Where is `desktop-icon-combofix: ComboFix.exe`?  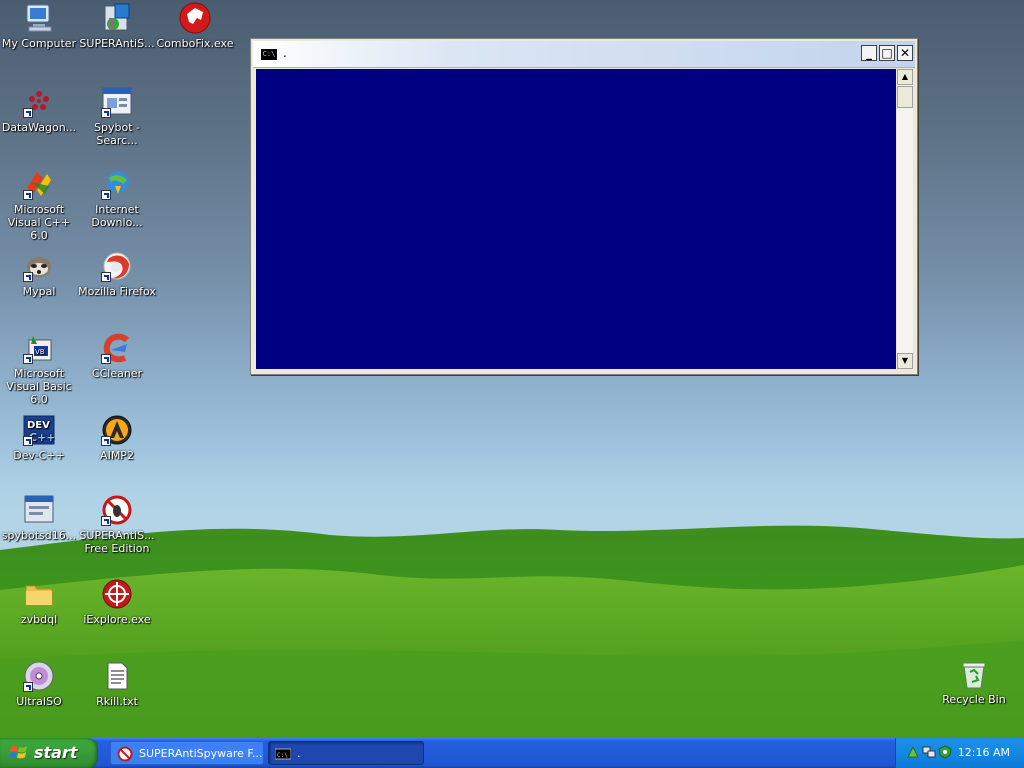 desktop-icon-combofix: ComboFix.exe is located at coordinates (195, 26).